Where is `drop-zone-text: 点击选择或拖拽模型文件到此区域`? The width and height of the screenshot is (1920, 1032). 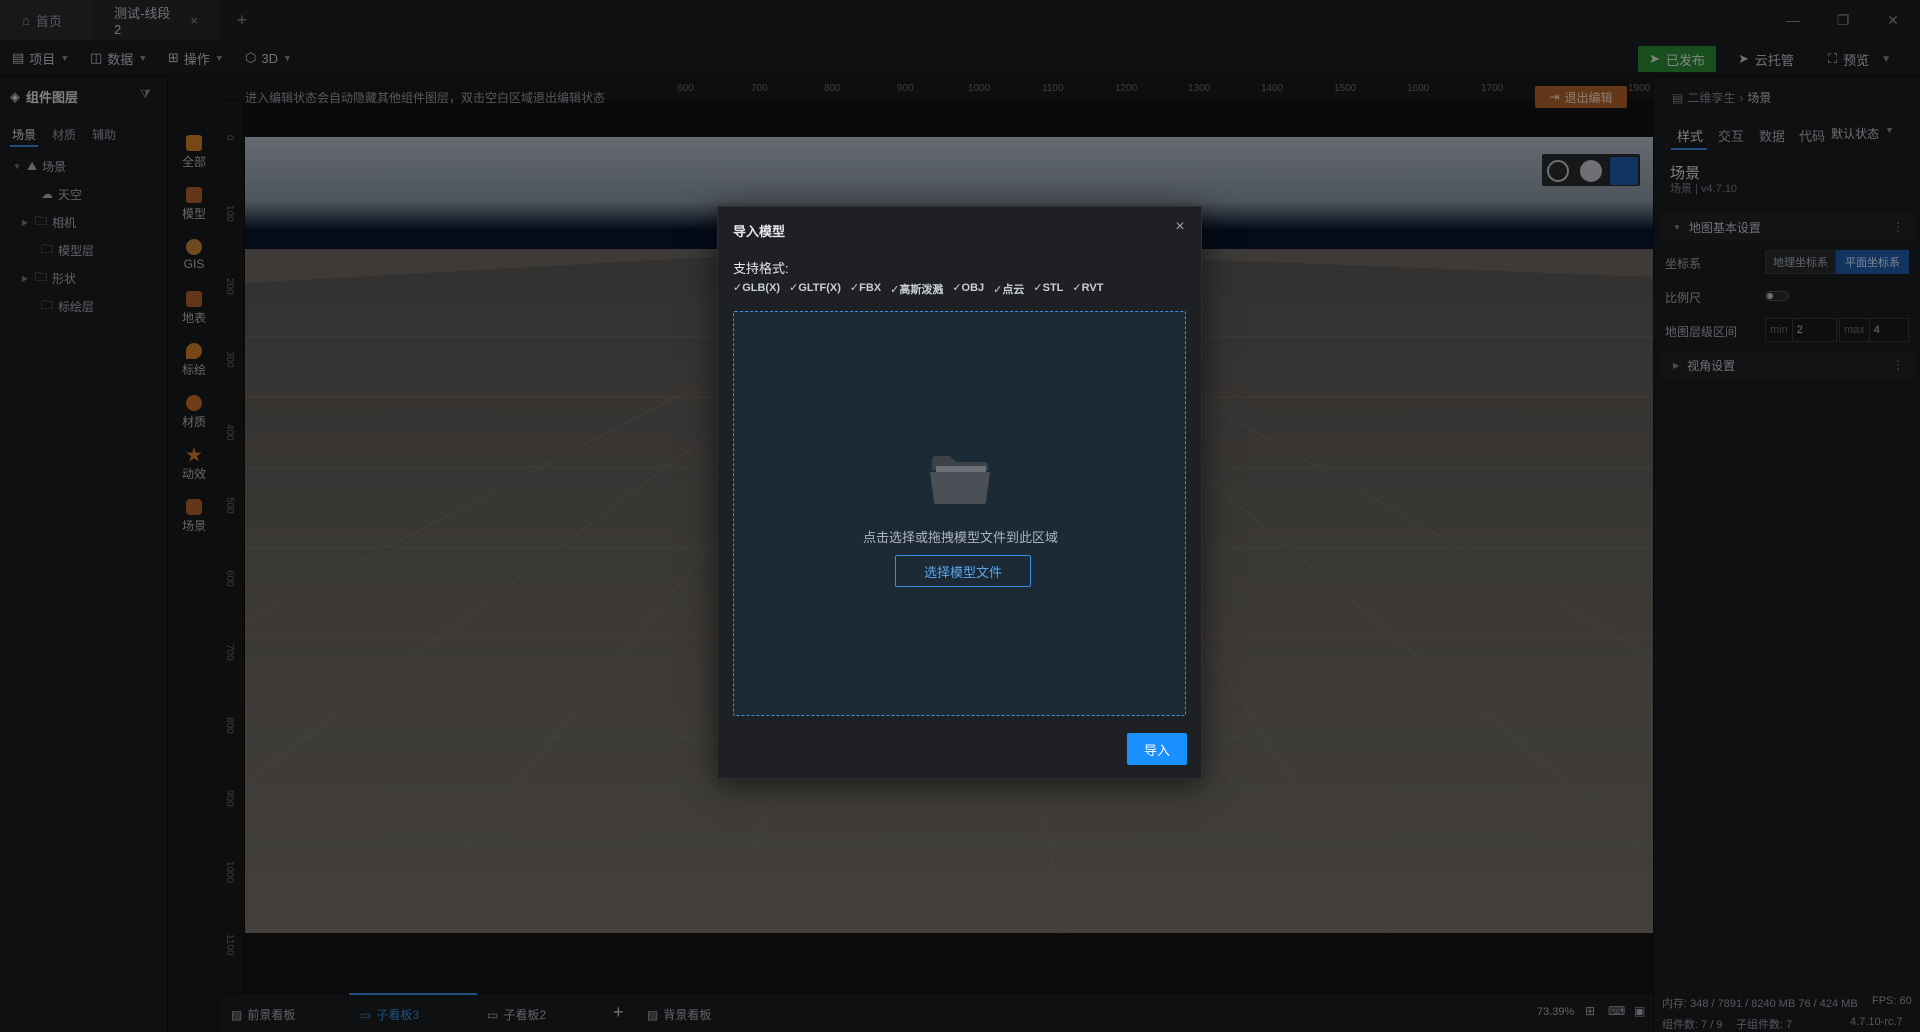
drop-zone-text: 点击选择或拖拽模型文件到此区域 is located at coordinates (960, 537).